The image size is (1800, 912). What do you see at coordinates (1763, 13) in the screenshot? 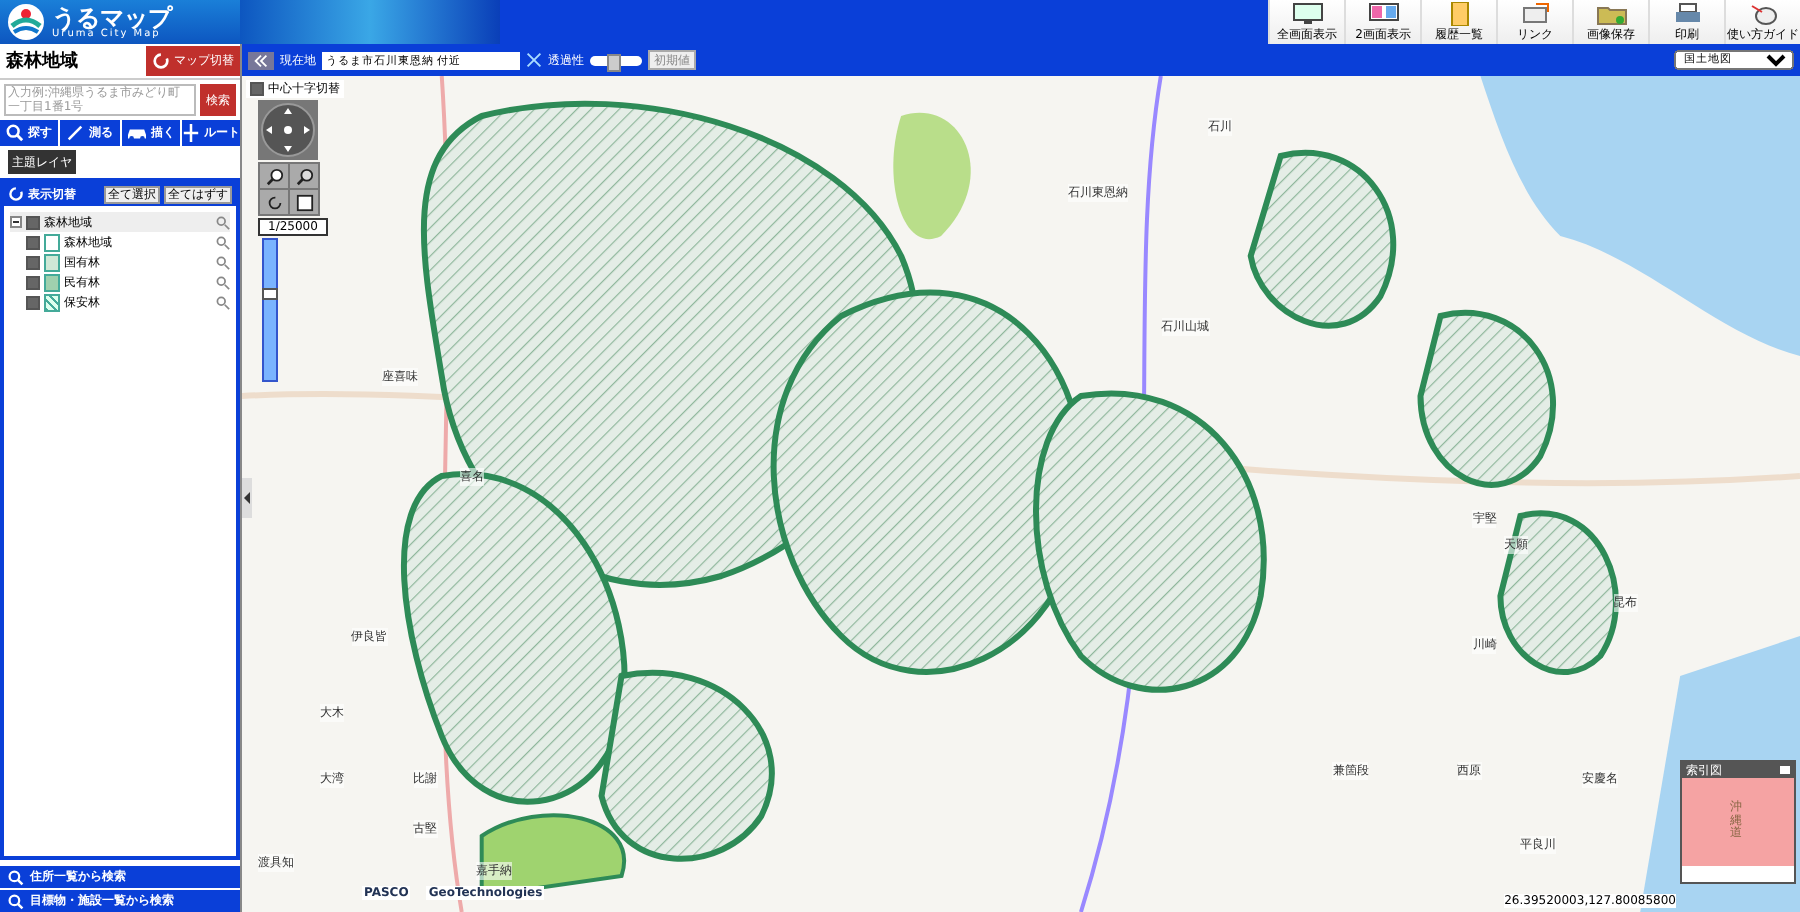
I see `mouse-icon` at bounding box center [1763, 13].